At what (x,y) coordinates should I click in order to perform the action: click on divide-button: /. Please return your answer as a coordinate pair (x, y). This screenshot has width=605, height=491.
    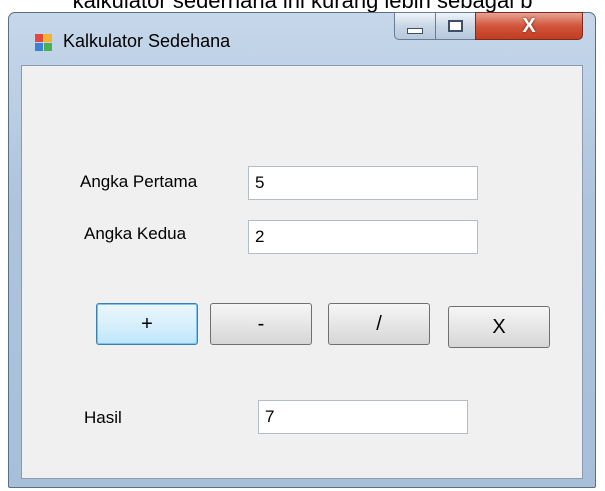
    Looking at the image, I should click on (379, 324).